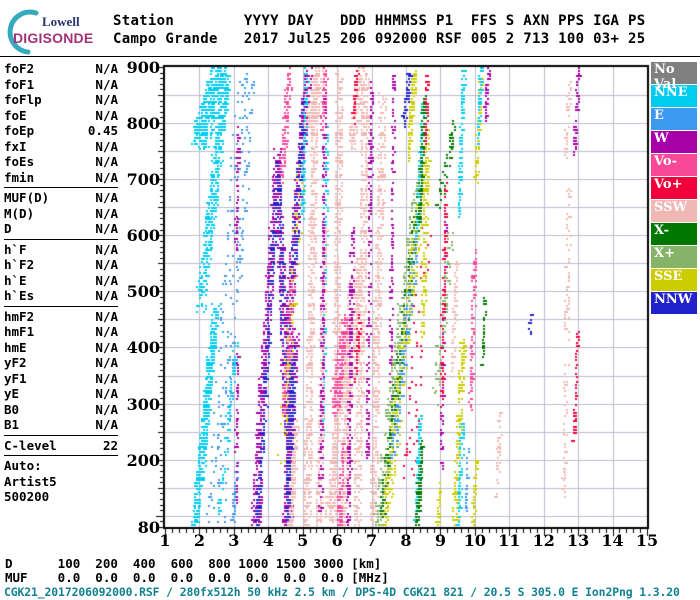  I want to click on param-value-h`Es: N/A, so click(106, 295).